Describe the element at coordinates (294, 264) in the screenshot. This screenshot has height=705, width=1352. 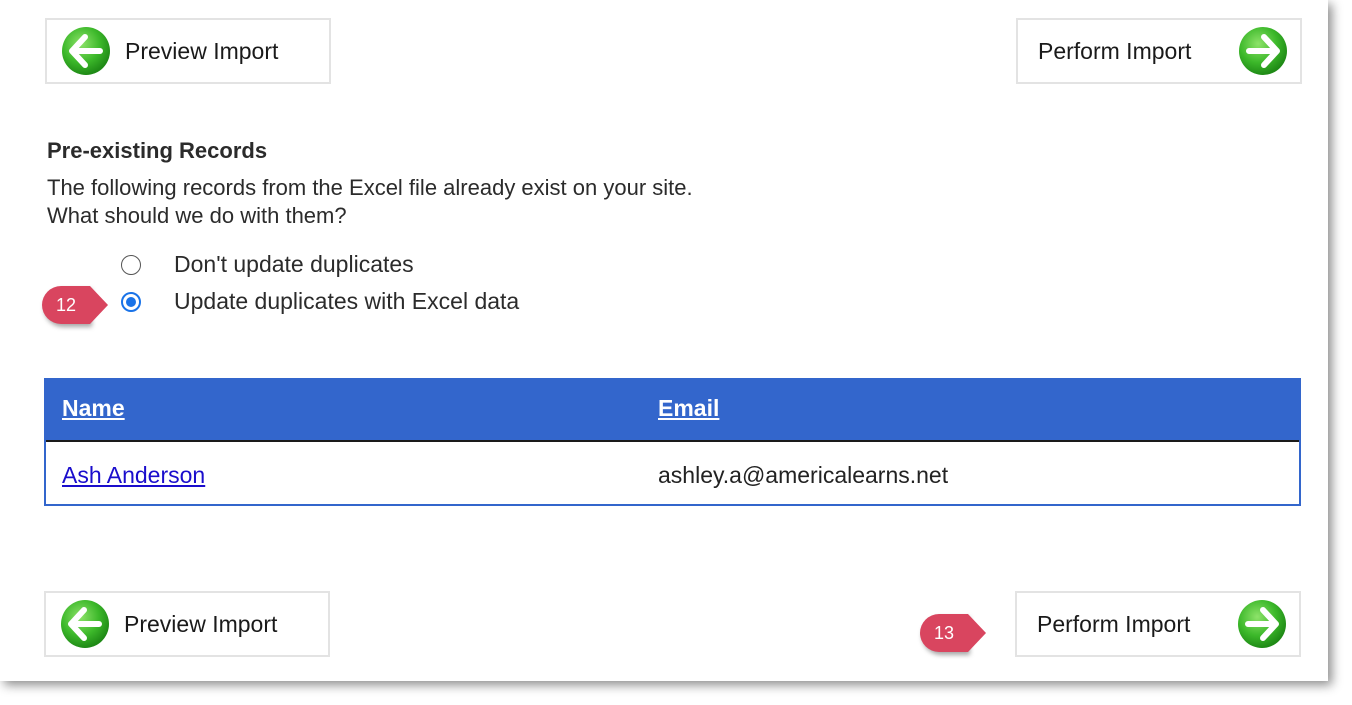
I see `radio-label: Don't update duplicates` at that location.